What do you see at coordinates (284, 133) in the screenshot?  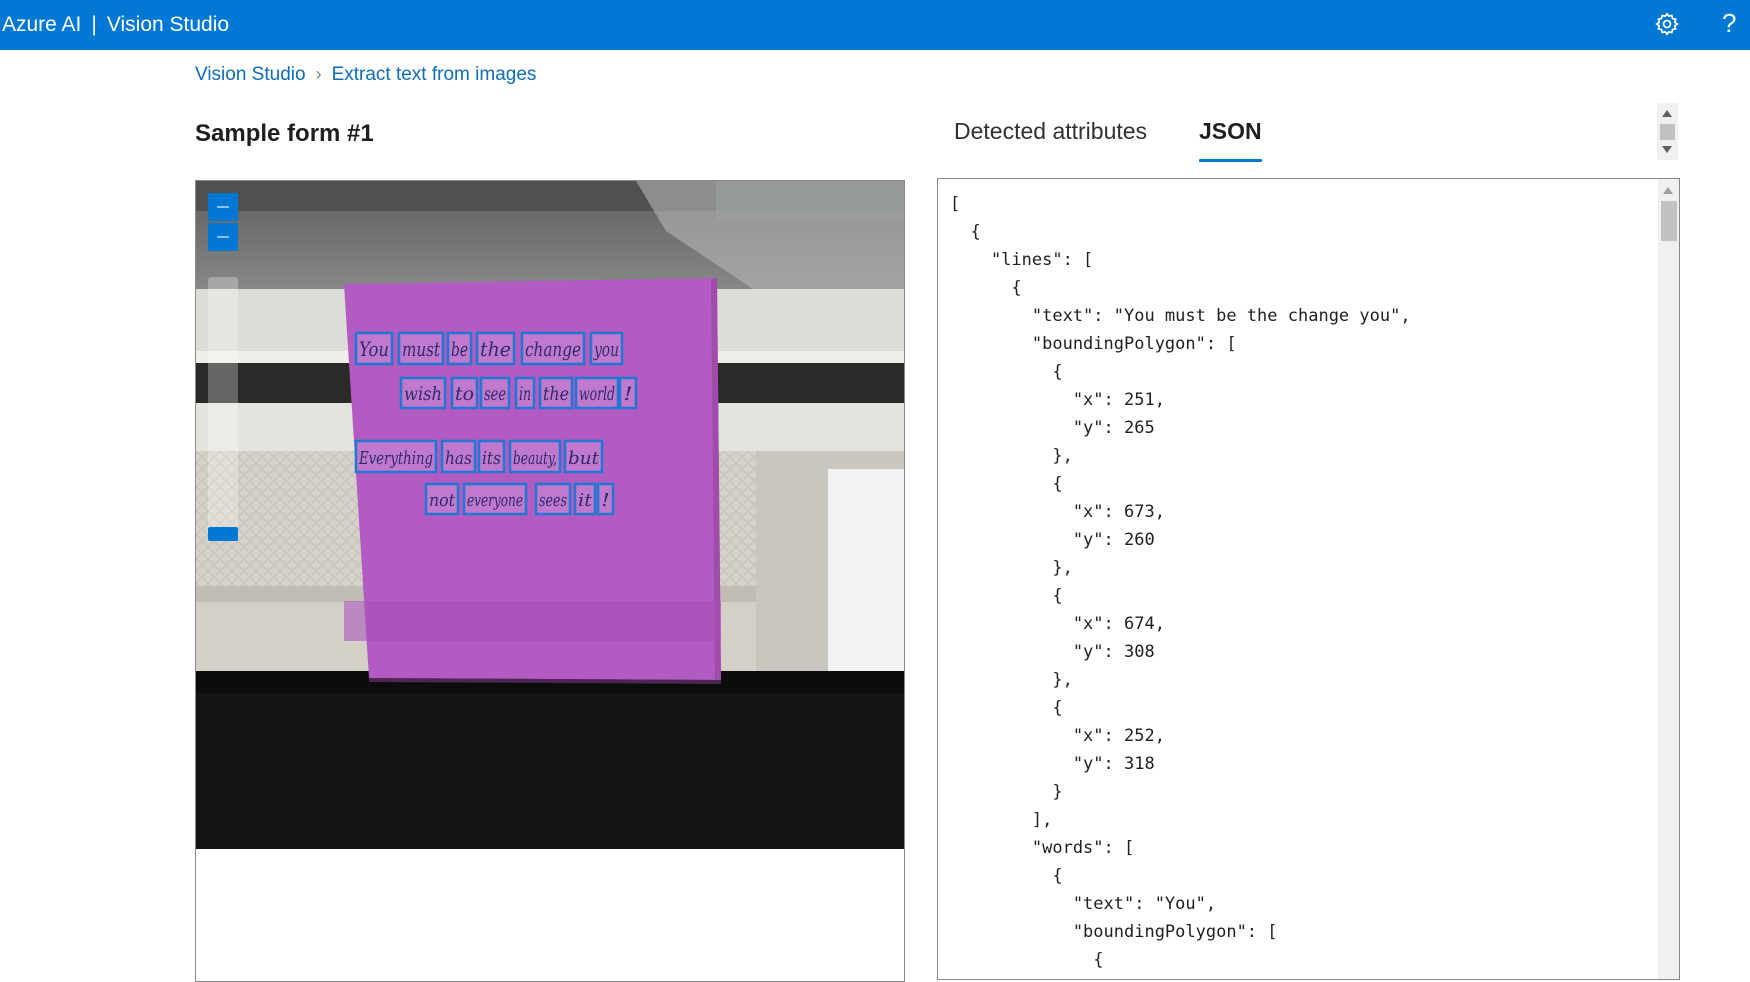 I see `page-title: Sample form #1` at bounding box center [284, 133].